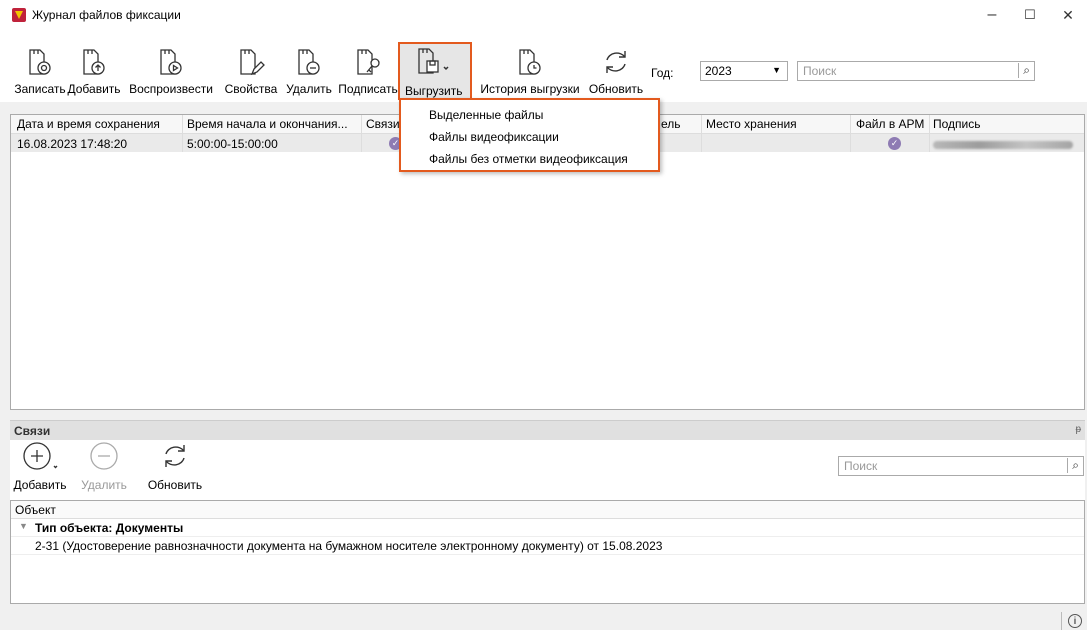 The width and height of the screenshot is (1087, 630). What do you see at coordinates (543, 621) in the screenshot?
I see `status-bar: i` at bounding box center [543, 621].